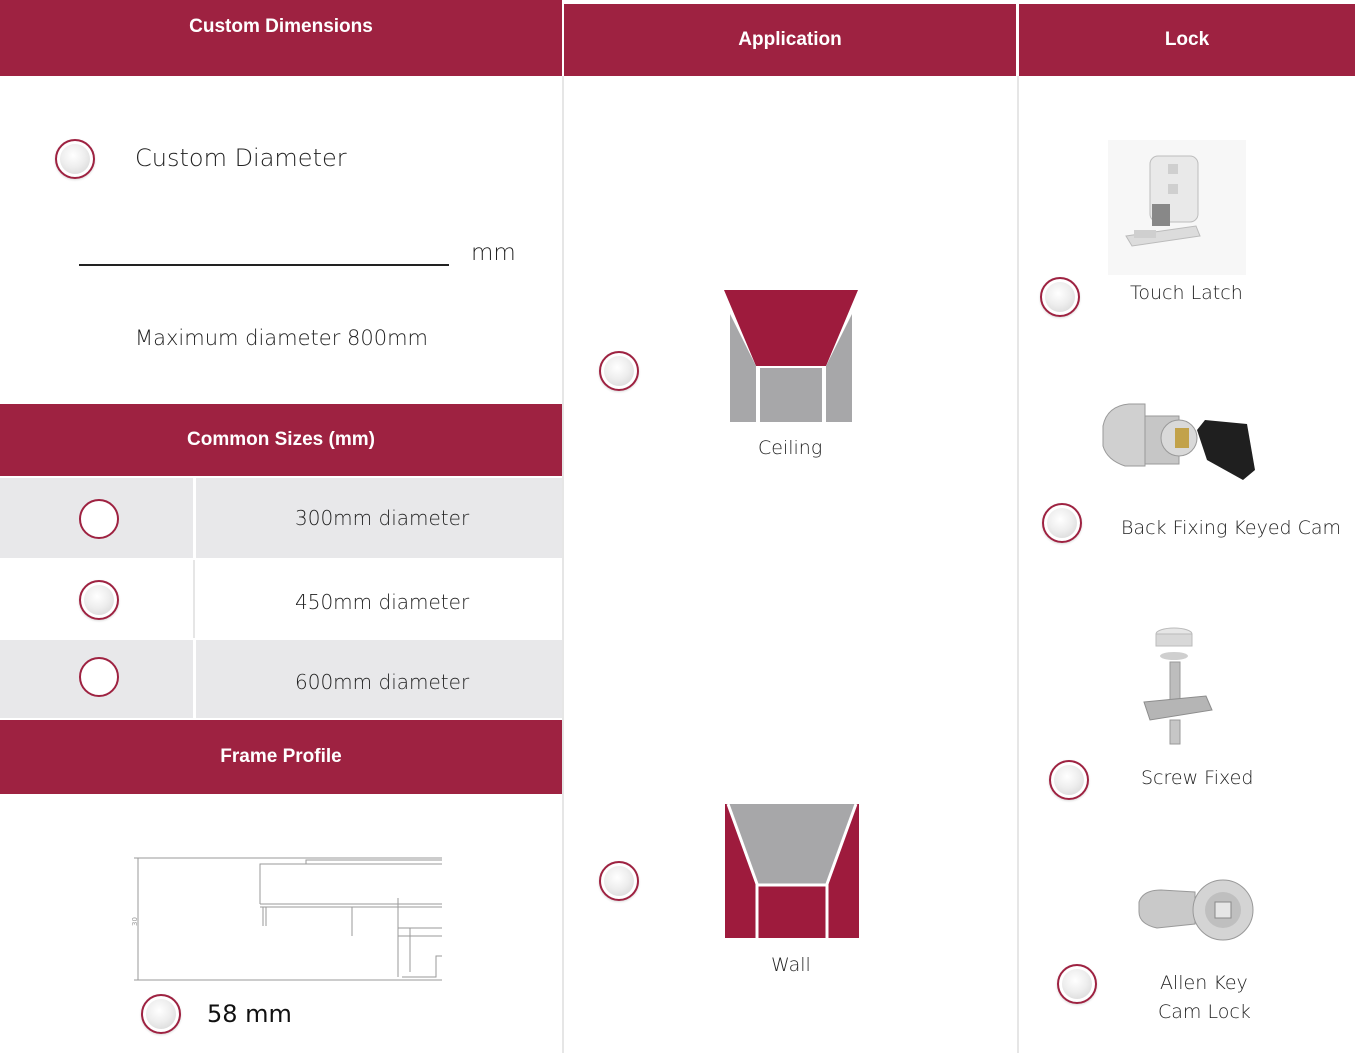 This screenshot has width=1355, height=1053. What do you see at coordinates (619, 371) in the screenshot?
I see `ceiling-radio` at bounding box center [619, 371].